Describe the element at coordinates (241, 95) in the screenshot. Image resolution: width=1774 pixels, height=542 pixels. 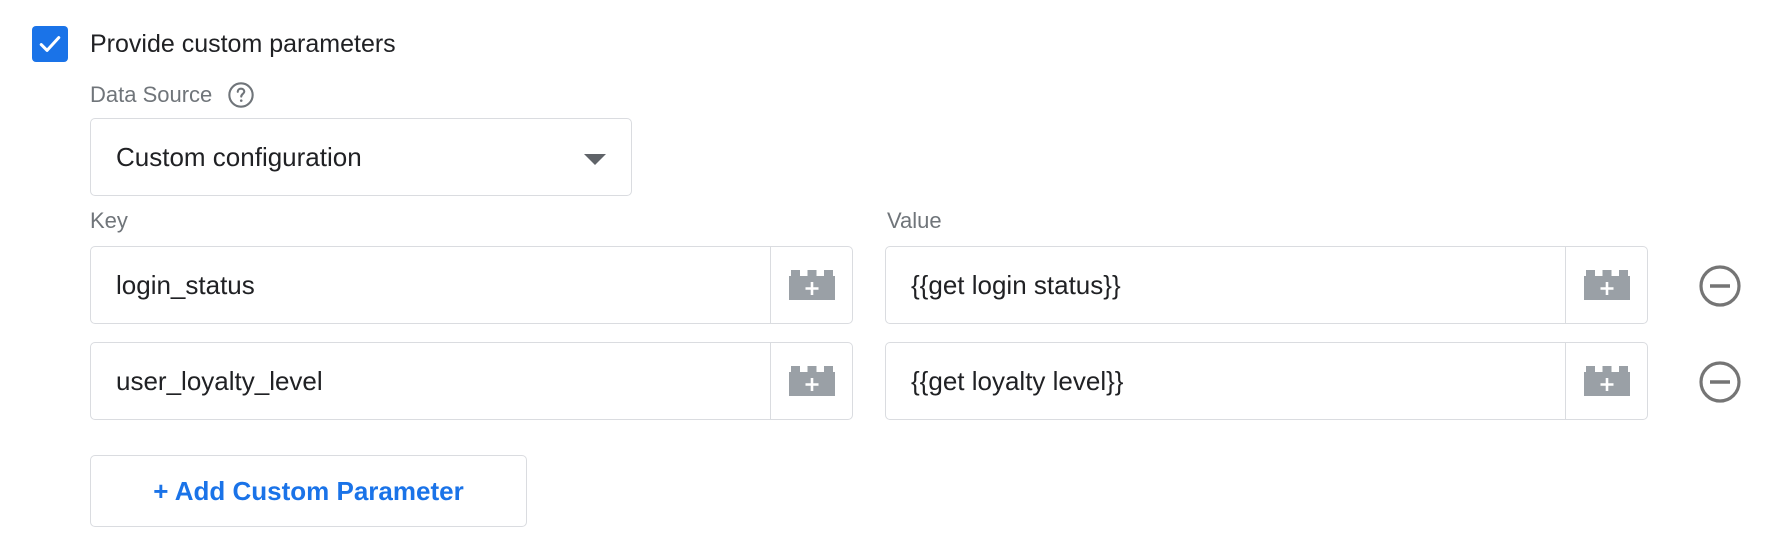
I see `help-circle-icon` at that location.